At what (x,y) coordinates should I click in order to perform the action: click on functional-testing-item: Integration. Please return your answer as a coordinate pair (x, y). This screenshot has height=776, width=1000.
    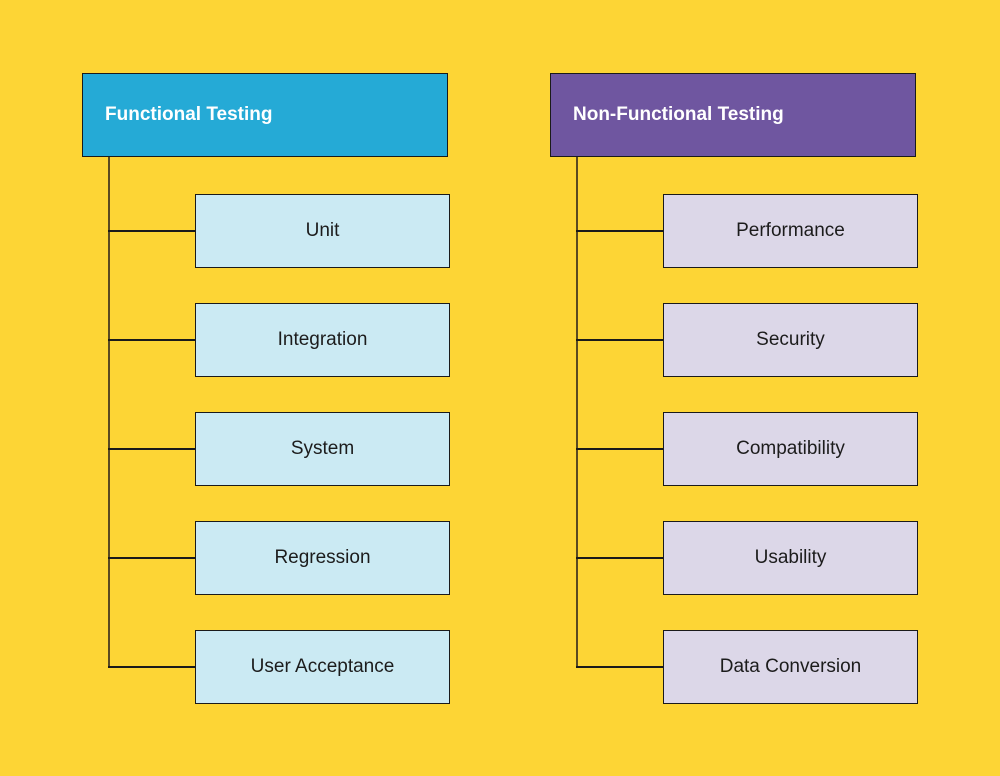
    Looking at the image, I should click on (322, 340).